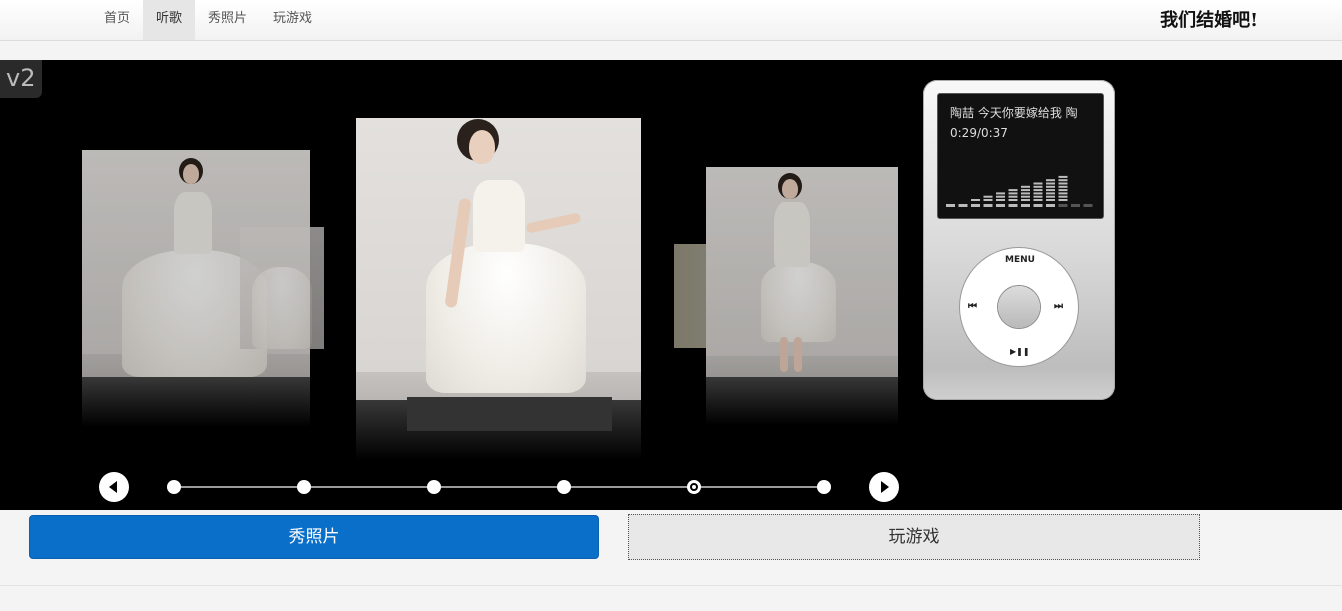  I want to click on click-wheel: MENU ⏮ ⏭ ▶❚❚, so click(1019, 307).